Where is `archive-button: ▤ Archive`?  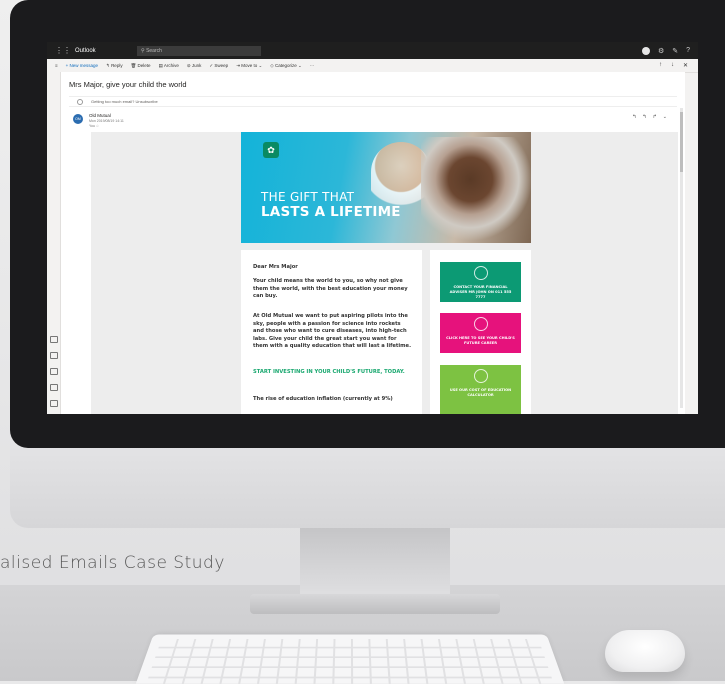 archive-button: ▤ Archive is located at coordinates (169, 66).